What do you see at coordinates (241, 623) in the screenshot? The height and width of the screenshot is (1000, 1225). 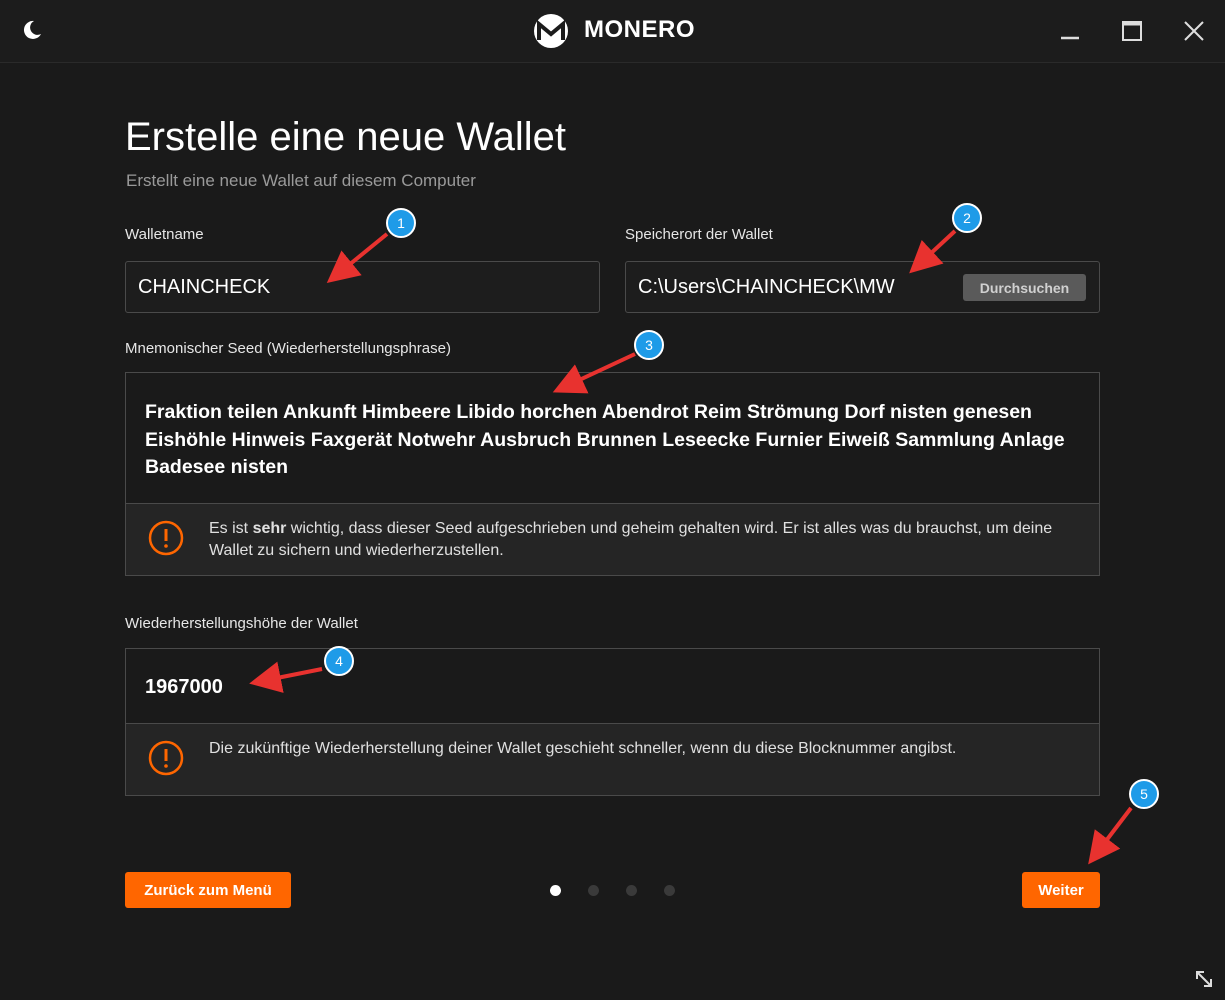 I see `restore-height-label: Wiederherstellungshöhe der Wallet` at bounding box center [241, 623].